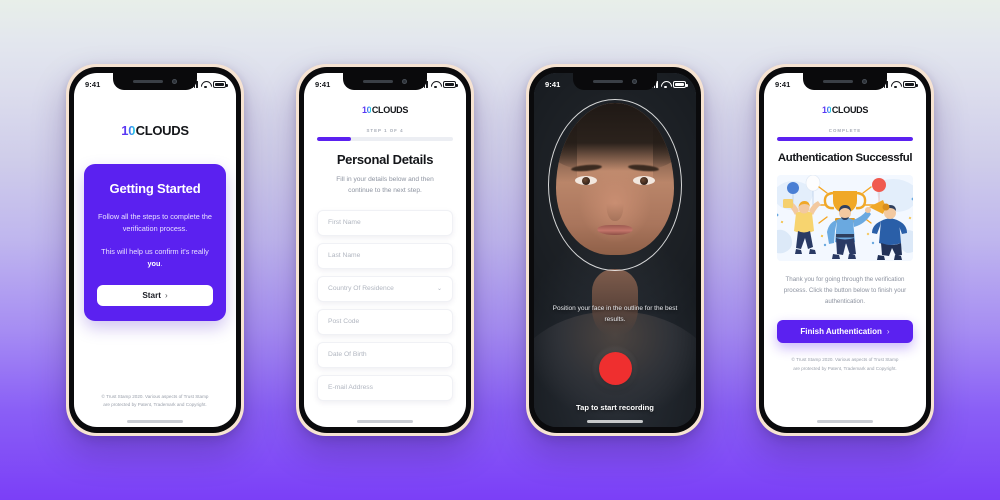  What do you see at coordinates (615, 407) in the screenshot?
I see `record-cta-label: Tap to start recording` at bounding box center [615, 407].